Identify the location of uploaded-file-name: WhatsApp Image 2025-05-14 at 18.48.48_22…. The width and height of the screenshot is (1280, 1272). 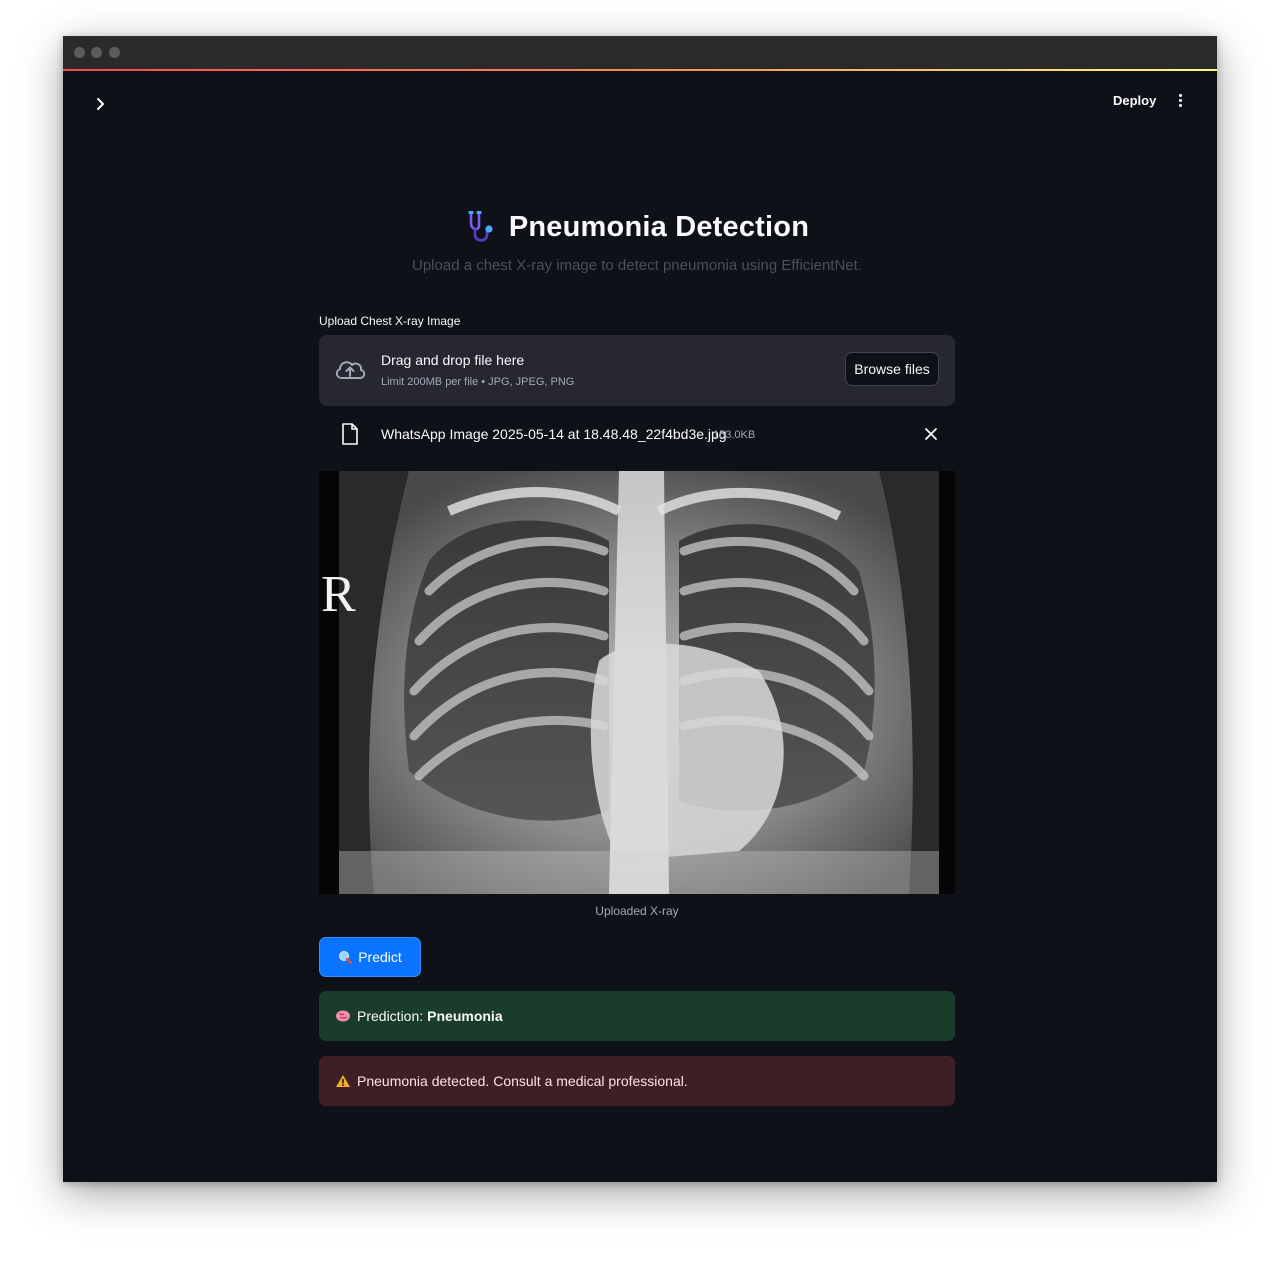
(554, 434).